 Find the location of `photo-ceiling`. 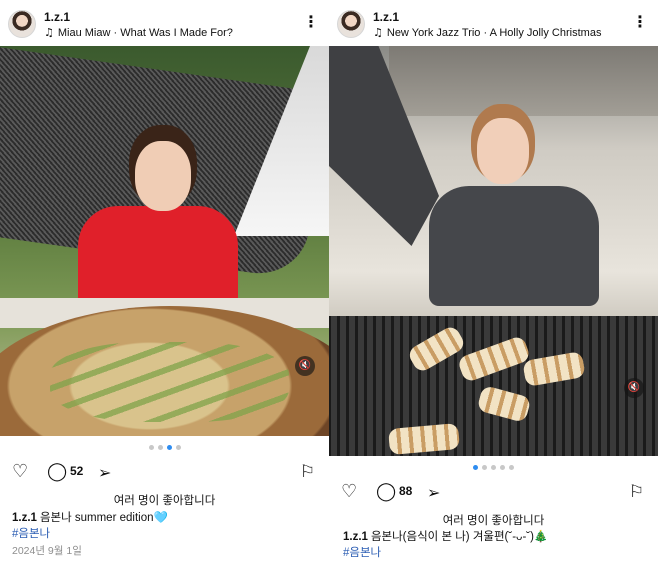

photo-ceiling is located at coordinates (523, 81).